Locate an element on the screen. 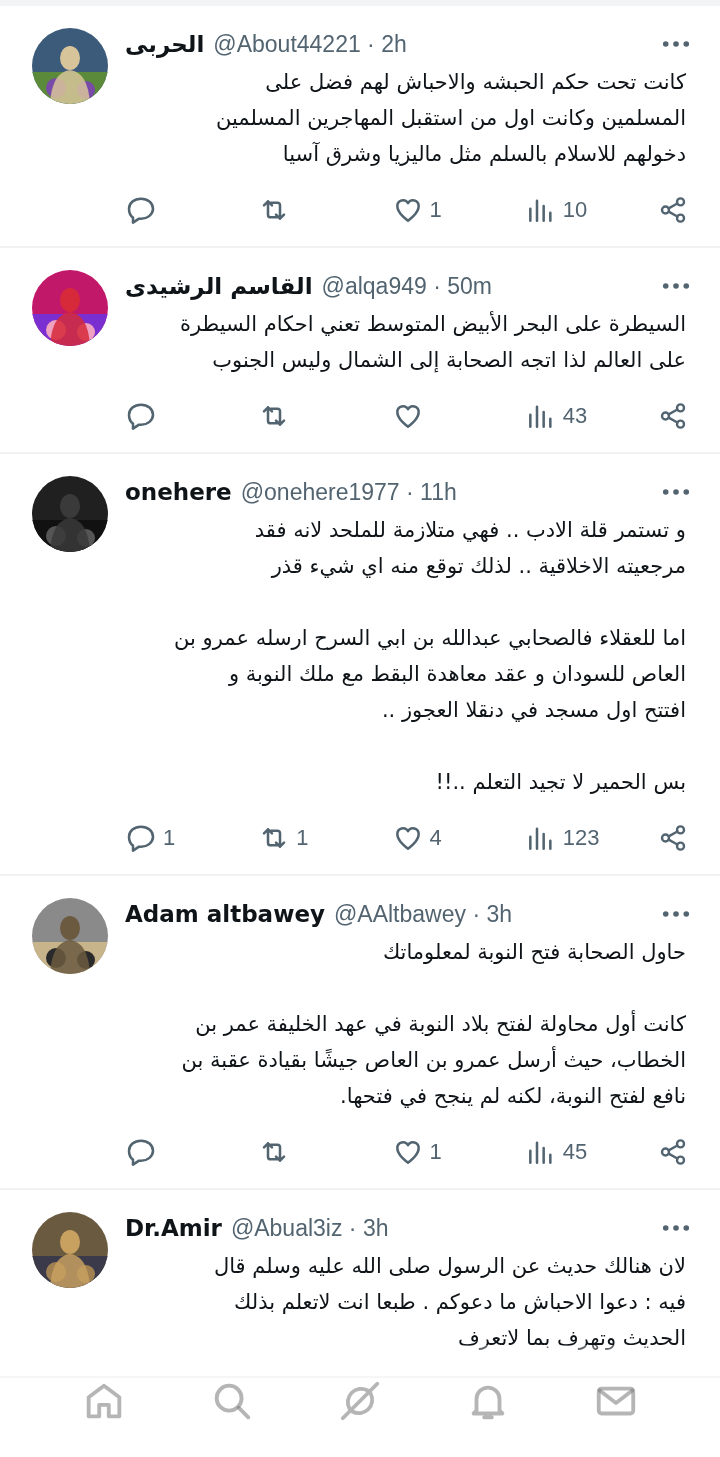 This screenshot has width=720, height=1457. views-button: 10 is located at coordinates (574, 210).